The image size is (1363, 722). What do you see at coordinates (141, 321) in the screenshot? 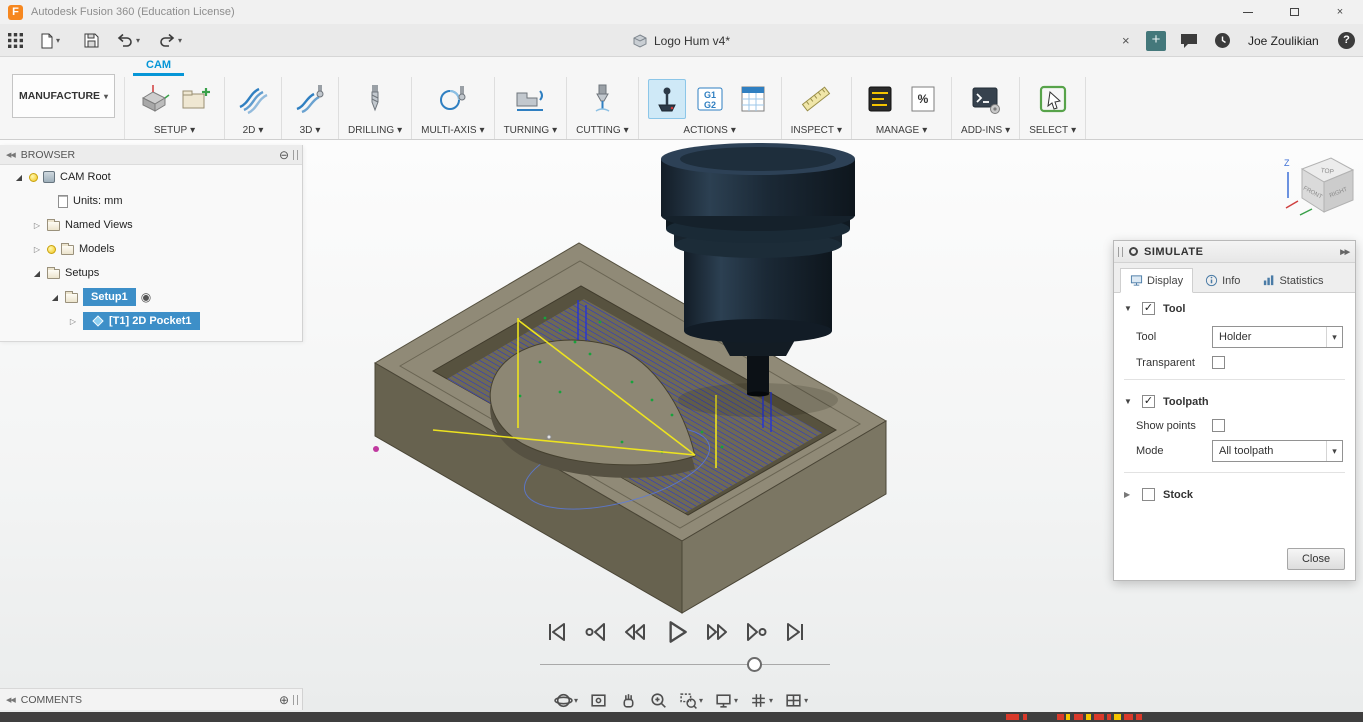
I see `pocket1-selected-label: [T1] 2D Pocket1` at bounding box center [141, 321].